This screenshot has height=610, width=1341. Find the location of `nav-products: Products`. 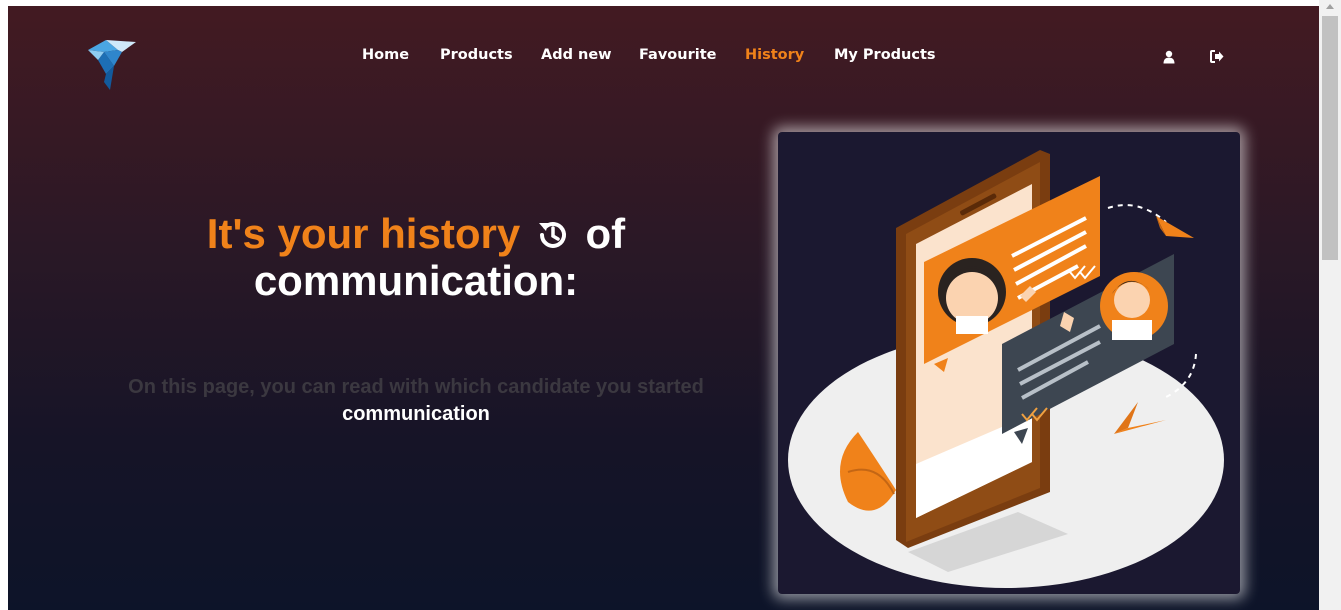

nav-products: Products is located at coordinates (476, 55).